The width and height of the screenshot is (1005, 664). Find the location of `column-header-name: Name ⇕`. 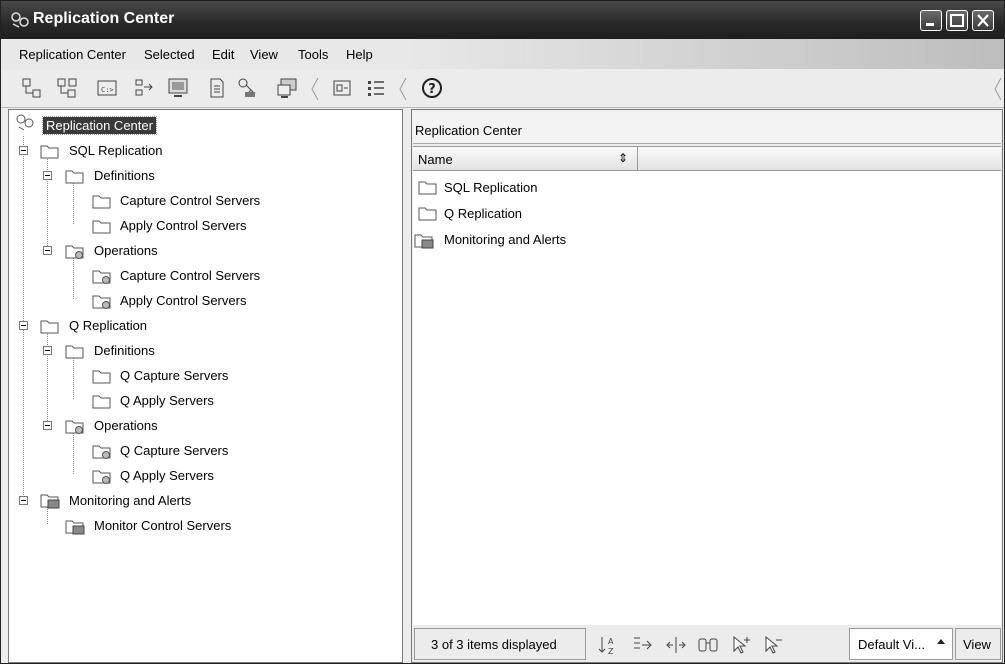

column-header-name: Name ⇕ is located at coordinates (525, 159).